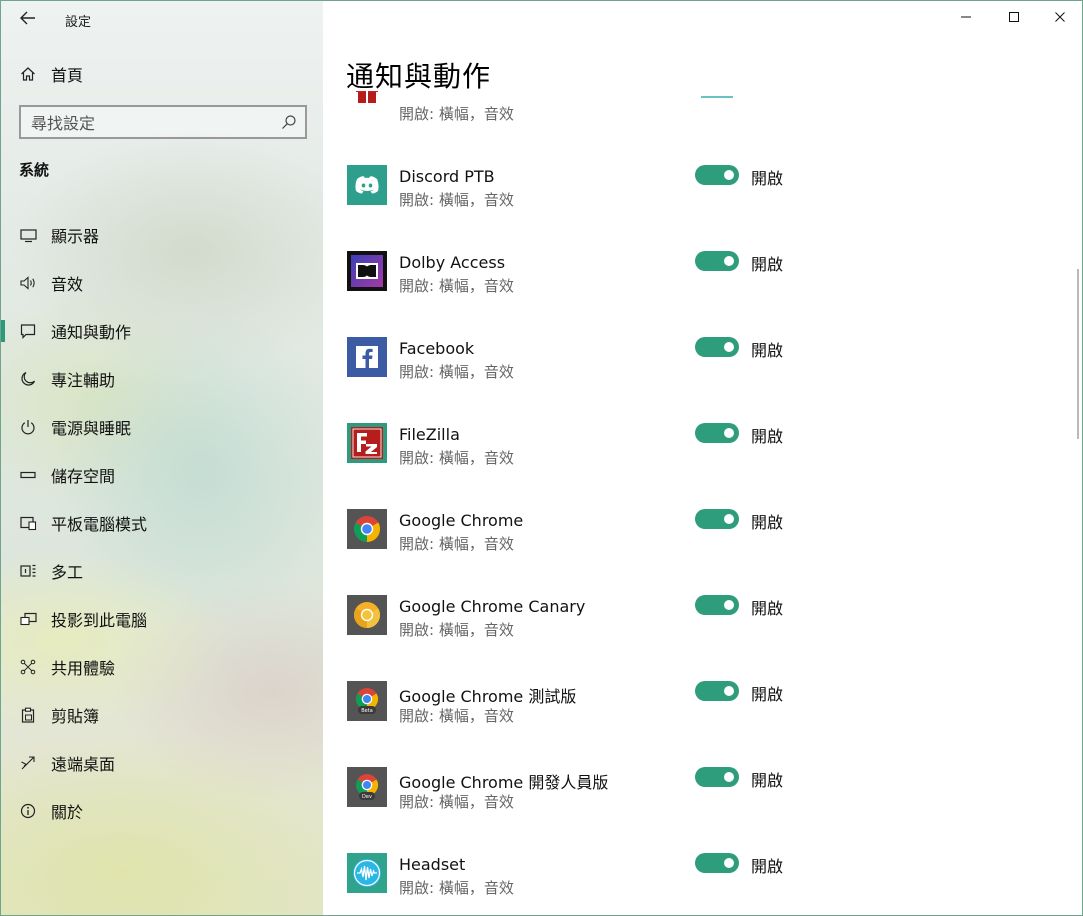 The width and height of the screenshot is (1083, 916). Describe the element at coordinates (717, 97) in the screenshot. I see `partial-toggle` at that location.